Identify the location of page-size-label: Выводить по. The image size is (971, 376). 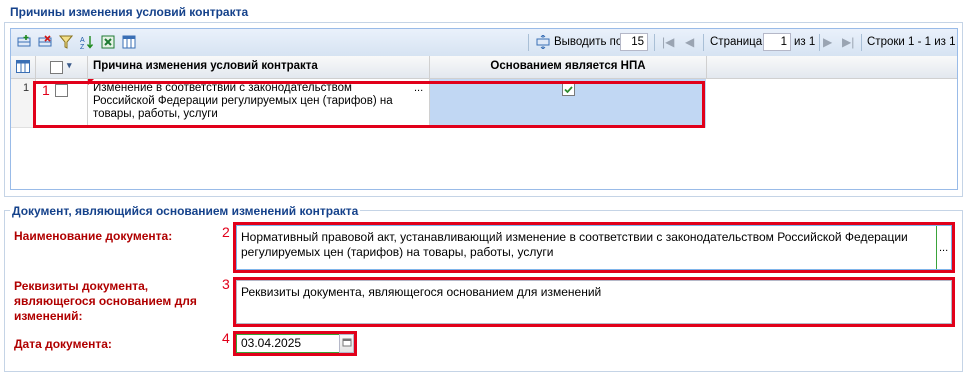
(588, 42).